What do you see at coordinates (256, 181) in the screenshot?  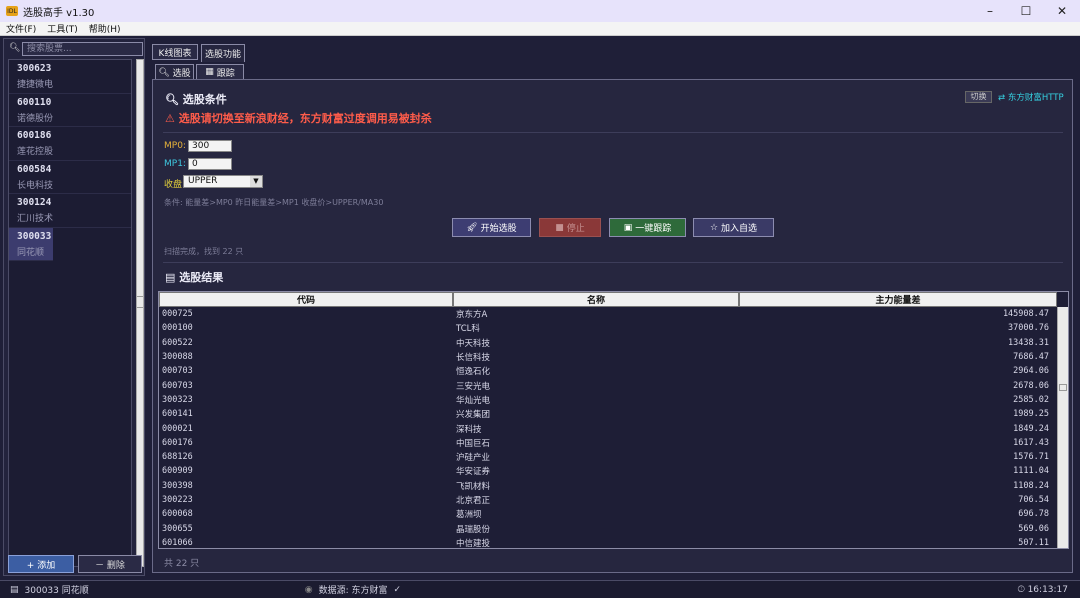 I see `chevron-down-icon: ▼` at bounding box center [256, 181].